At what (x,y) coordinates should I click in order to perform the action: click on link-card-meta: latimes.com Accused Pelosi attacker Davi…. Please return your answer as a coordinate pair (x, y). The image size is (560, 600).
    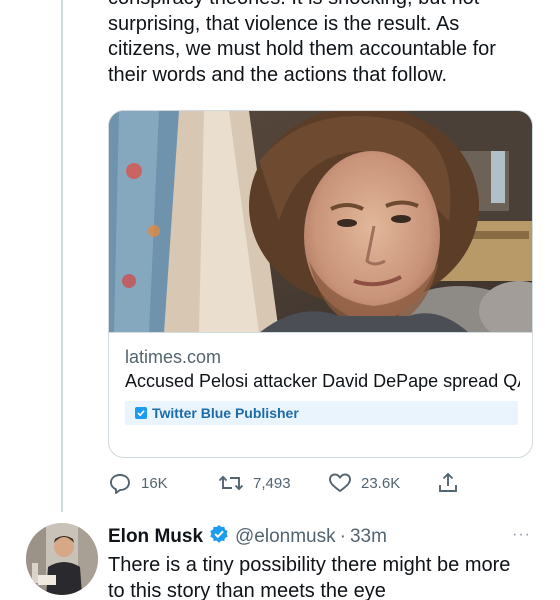
    Looking at the image, I should click on (322, 385).